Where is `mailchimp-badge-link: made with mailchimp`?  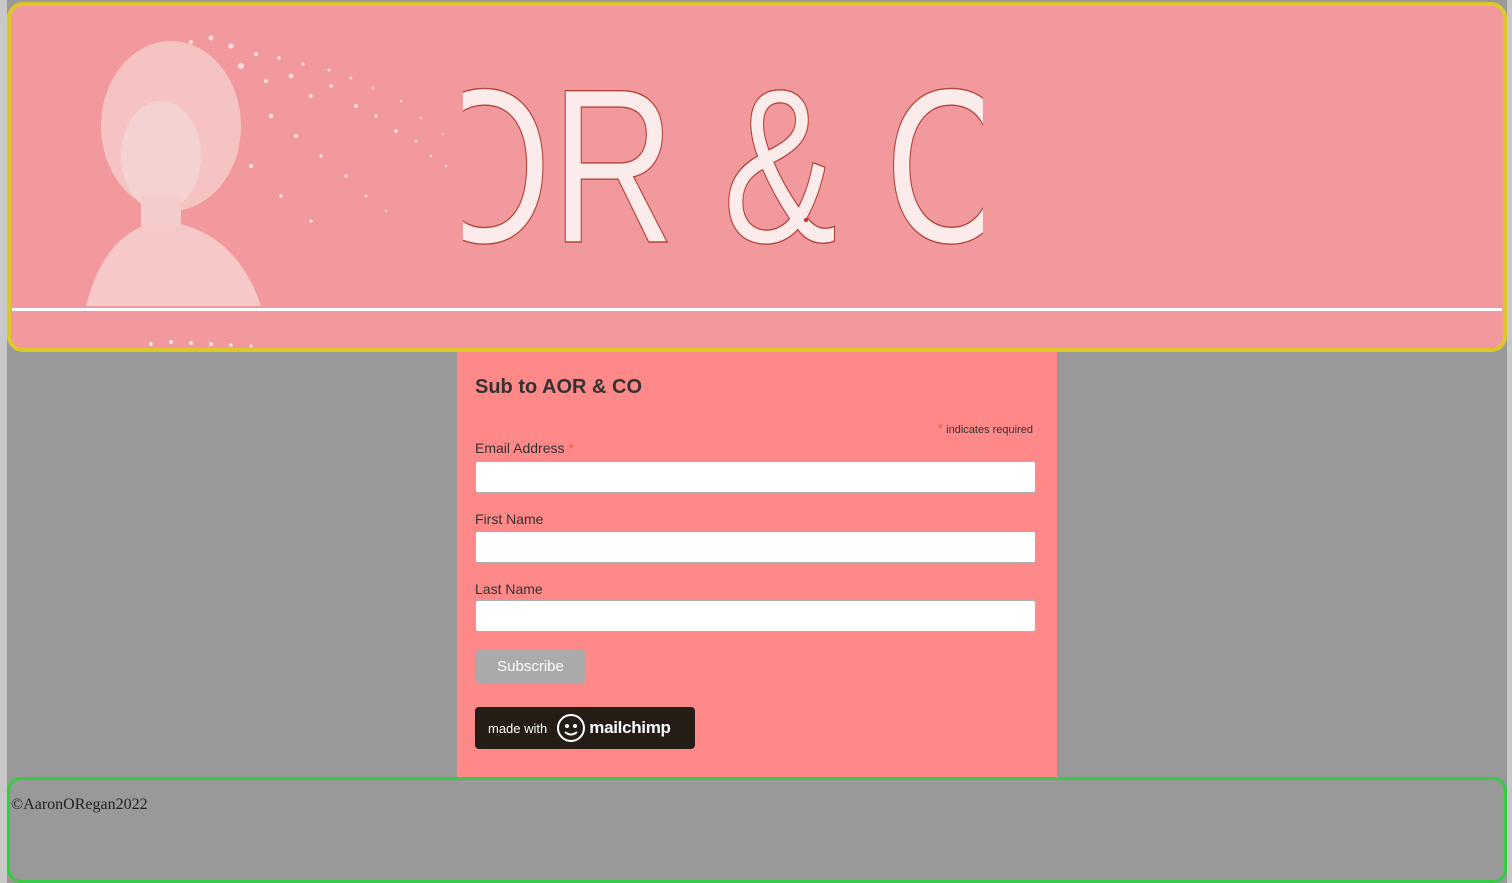
mailchimp-badge-link: made with mailchimp is located at coordinates (585, 728).